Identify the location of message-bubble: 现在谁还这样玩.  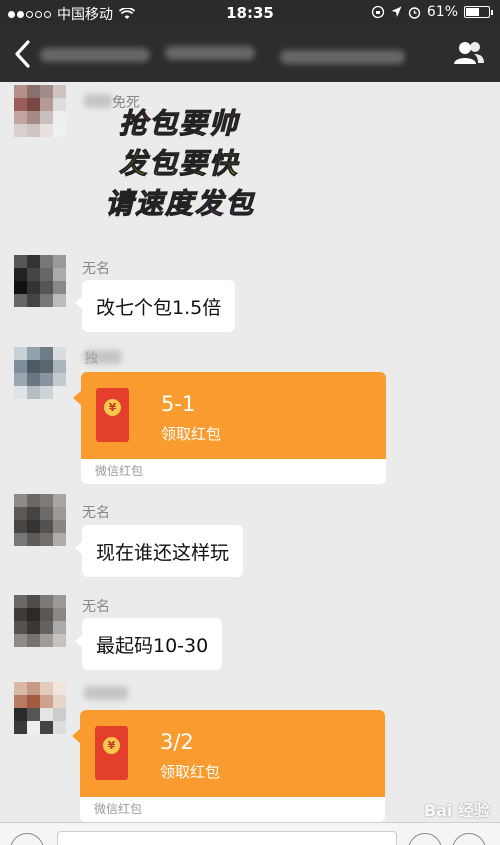
(159, 551).